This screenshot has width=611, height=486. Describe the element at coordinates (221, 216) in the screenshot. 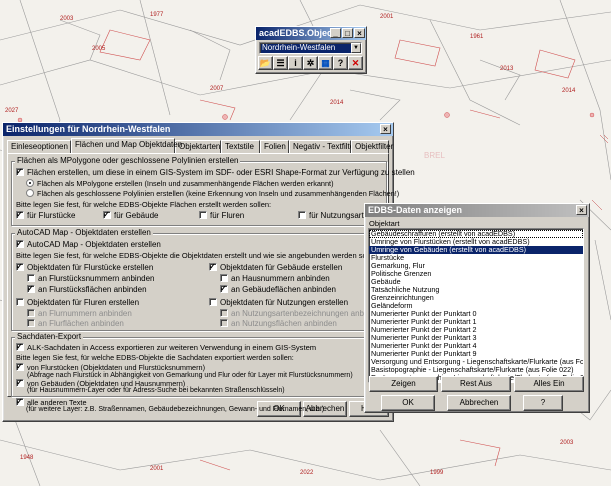

I see `areas-fluren-checkbox: für Fluren` at that location.